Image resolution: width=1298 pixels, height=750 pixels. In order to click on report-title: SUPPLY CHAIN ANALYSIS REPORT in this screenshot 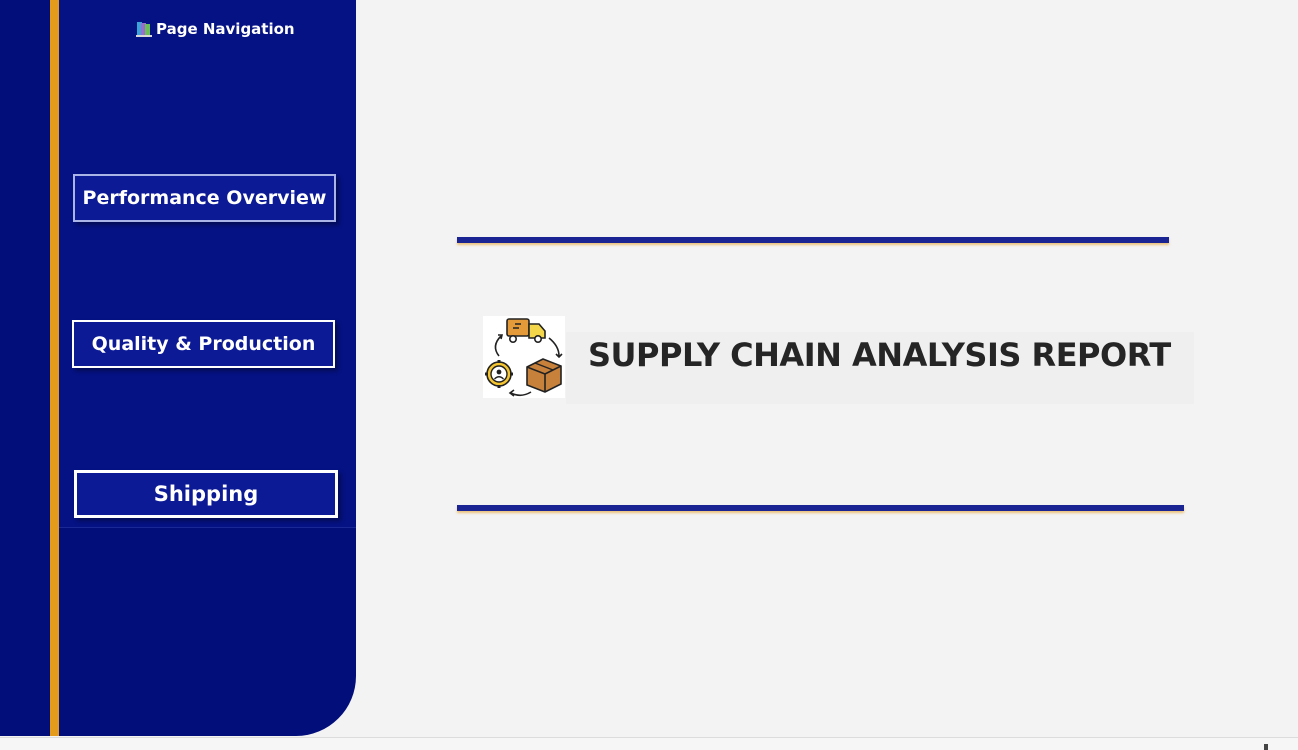, I will do `click(879, 355)`.